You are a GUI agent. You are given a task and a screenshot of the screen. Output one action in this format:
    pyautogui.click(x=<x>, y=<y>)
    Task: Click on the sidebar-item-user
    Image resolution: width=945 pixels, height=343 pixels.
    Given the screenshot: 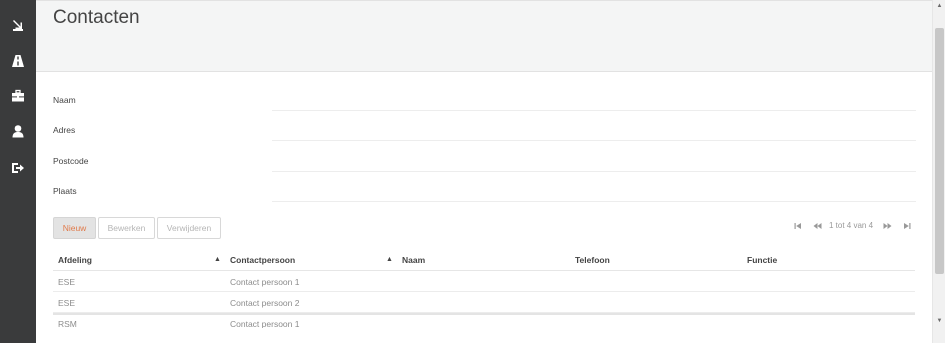 What is the action you would take?
    pyautogui.click(x=18, y=131)
    